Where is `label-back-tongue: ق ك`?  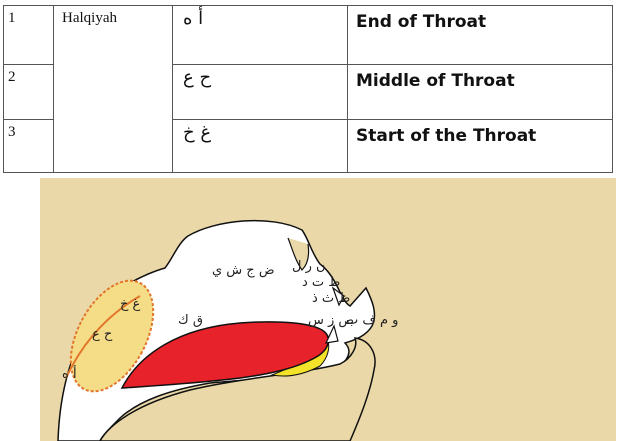
label-back-tongue: ق ك is located at coordinates (190, 320).